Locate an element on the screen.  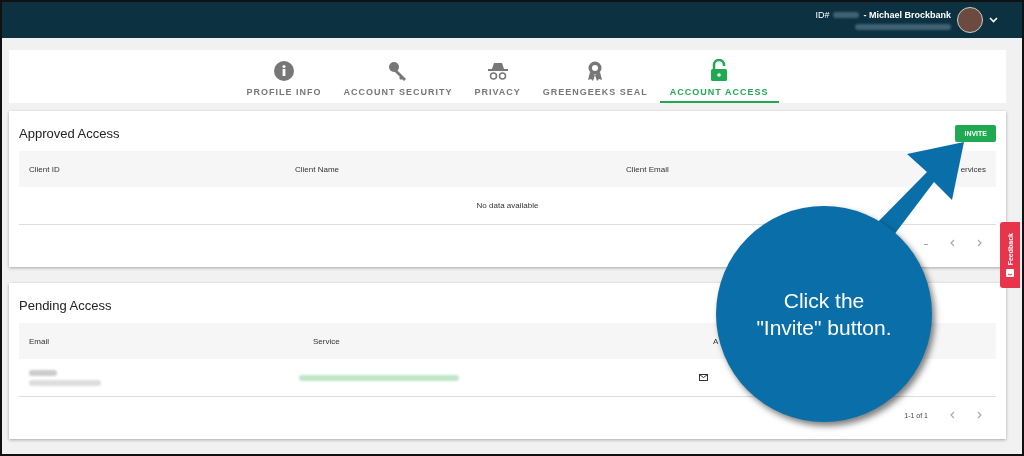
chevron-down-icon is located at coordinates (993, 20).